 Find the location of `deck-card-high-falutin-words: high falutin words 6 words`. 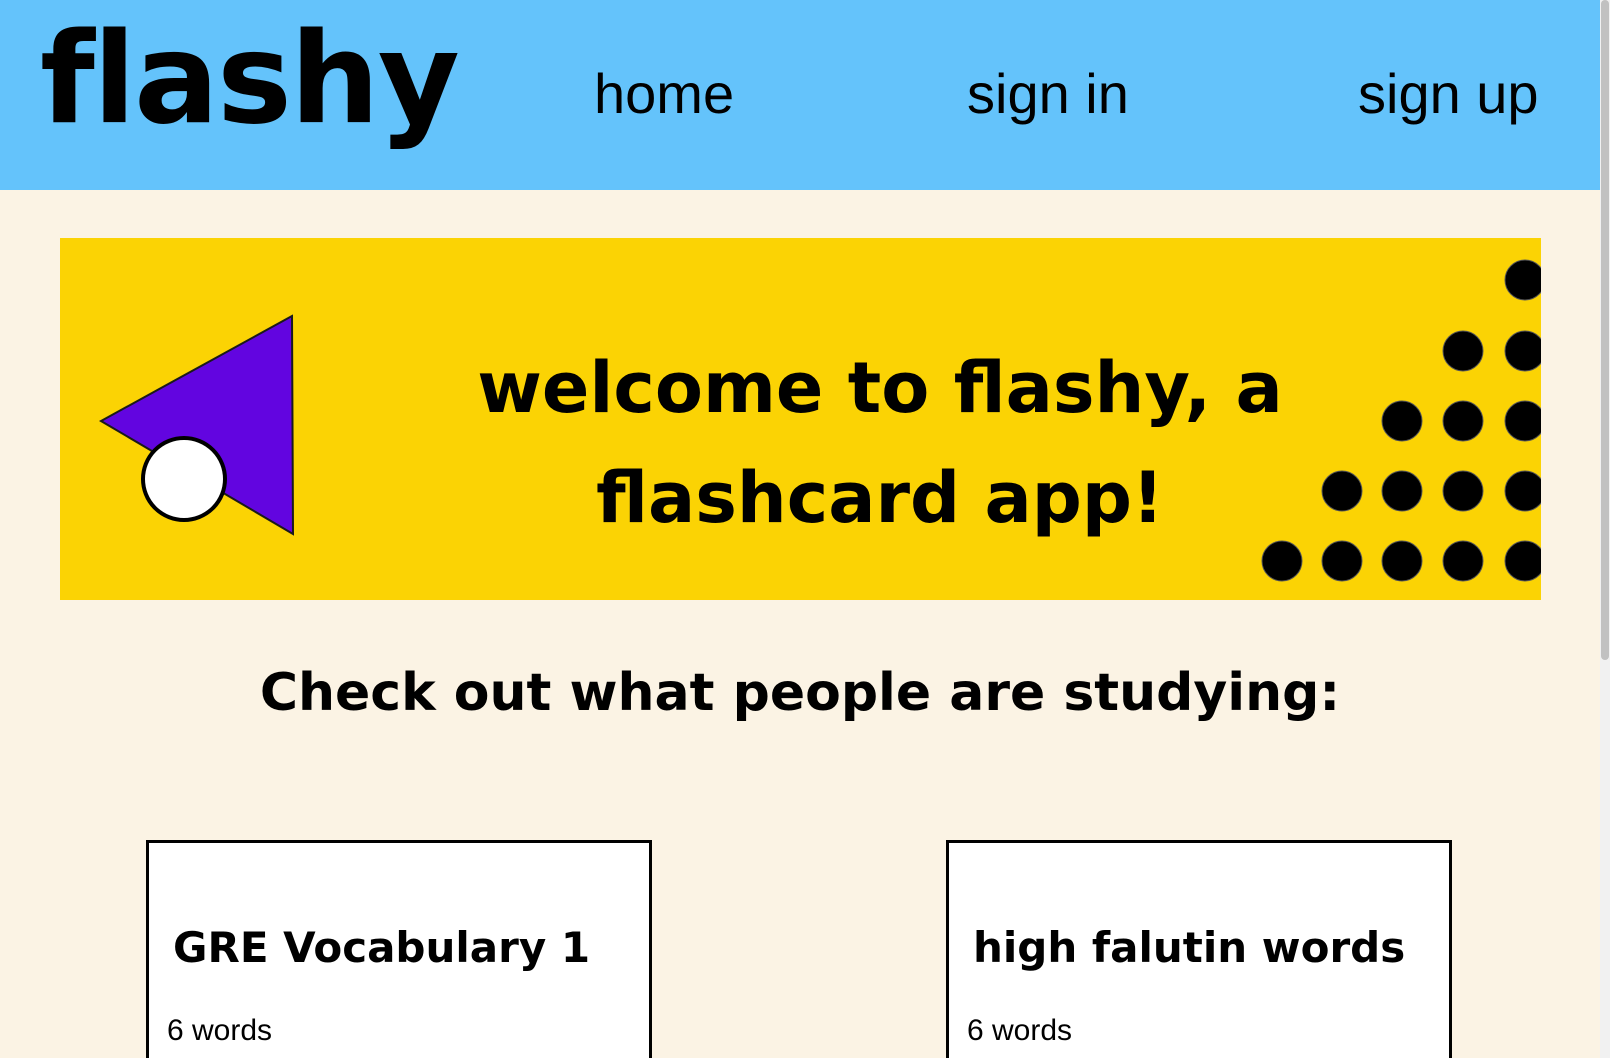

deck-card-high-falutin-words: high falutin words 6 words is located at coordinates (1199, 949).